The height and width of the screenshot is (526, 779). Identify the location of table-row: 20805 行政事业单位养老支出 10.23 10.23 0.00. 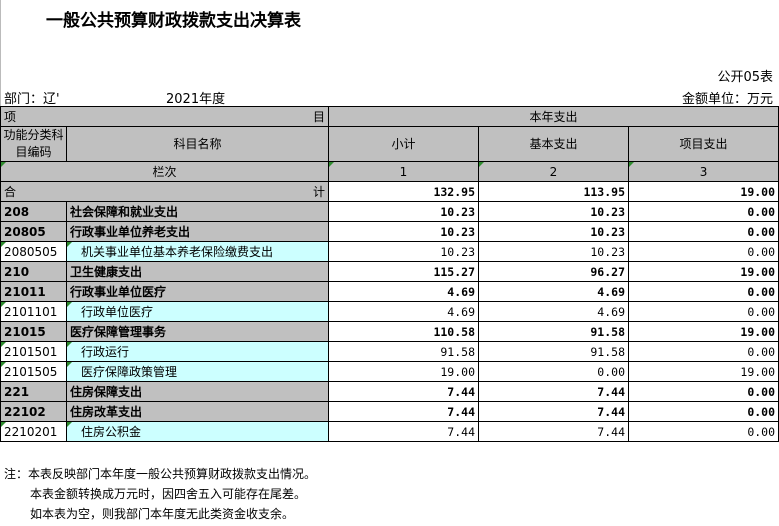
(389, 231).